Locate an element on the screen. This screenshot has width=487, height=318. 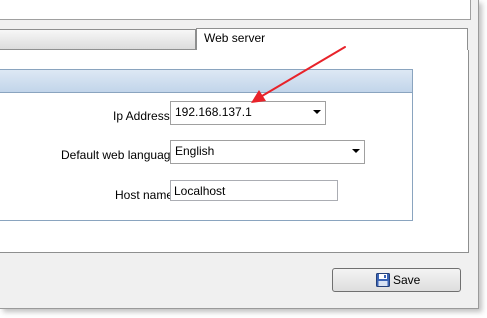
default-web-language-value: English is located at coordinates (195, 151).